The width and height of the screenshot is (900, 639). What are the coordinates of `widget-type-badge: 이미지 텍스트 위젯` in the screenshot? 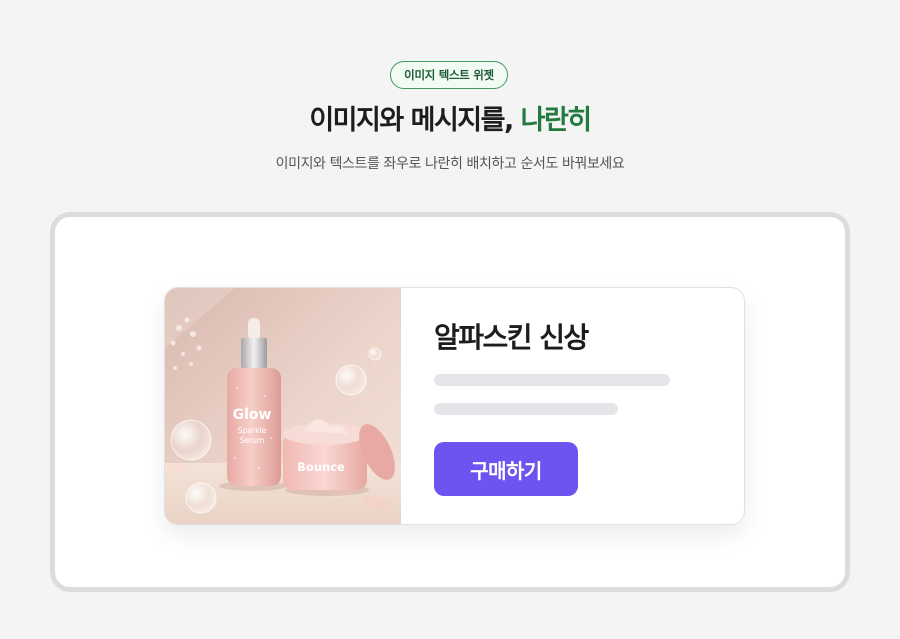 It's located at (449, 75).